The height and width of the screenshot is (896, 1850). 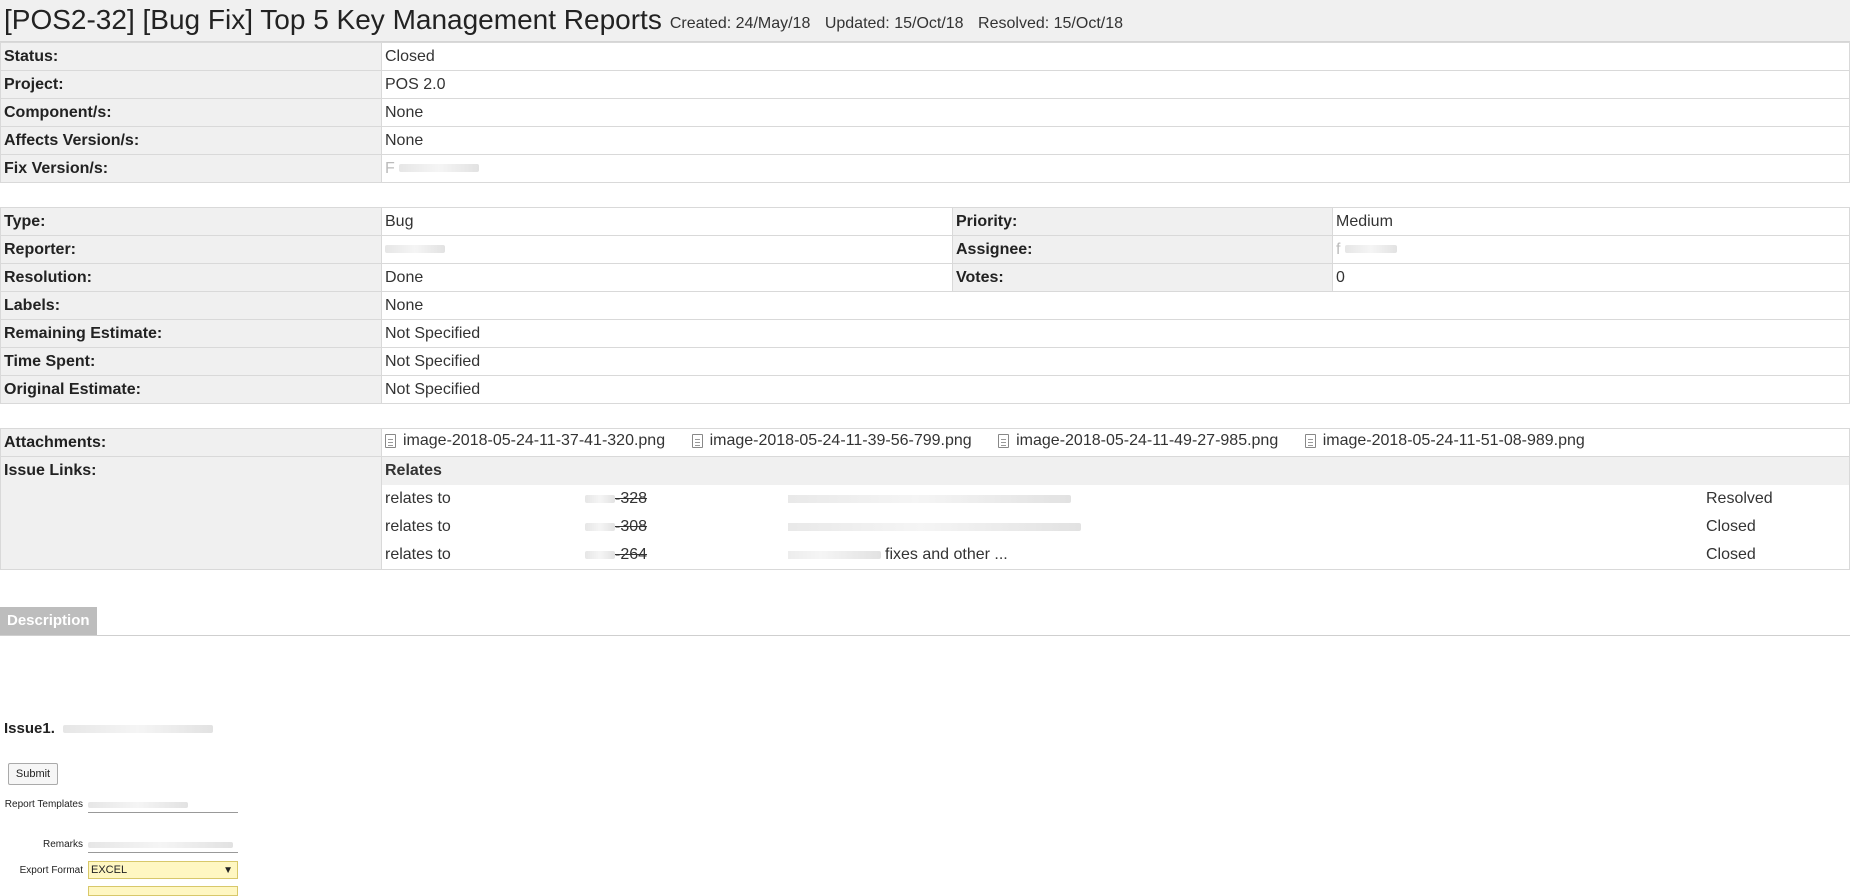 I want to click on link-key: -308, so click(x=685, y=527).